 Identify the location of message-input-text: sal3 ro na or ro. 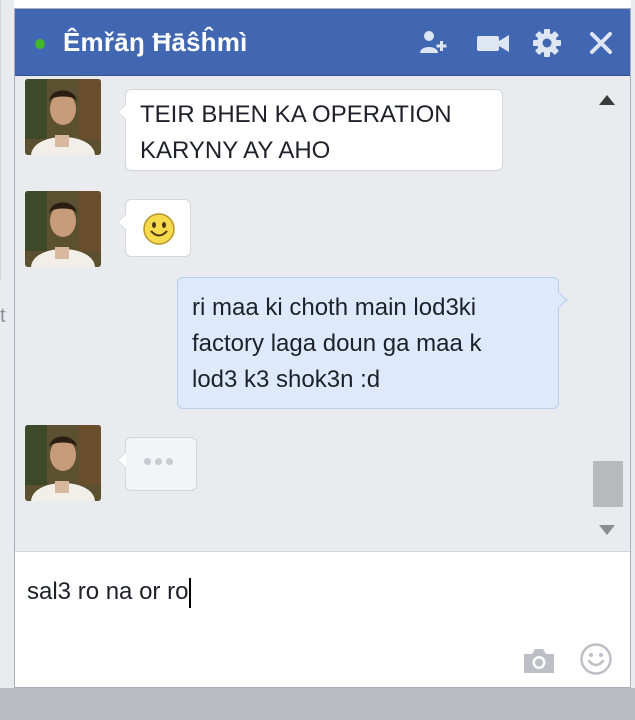
(108, 591).